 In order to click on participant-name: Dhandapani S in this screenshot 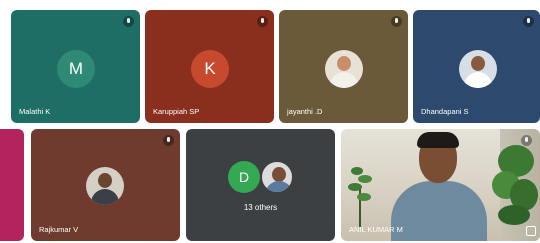, I will do `click(445, 111)`.